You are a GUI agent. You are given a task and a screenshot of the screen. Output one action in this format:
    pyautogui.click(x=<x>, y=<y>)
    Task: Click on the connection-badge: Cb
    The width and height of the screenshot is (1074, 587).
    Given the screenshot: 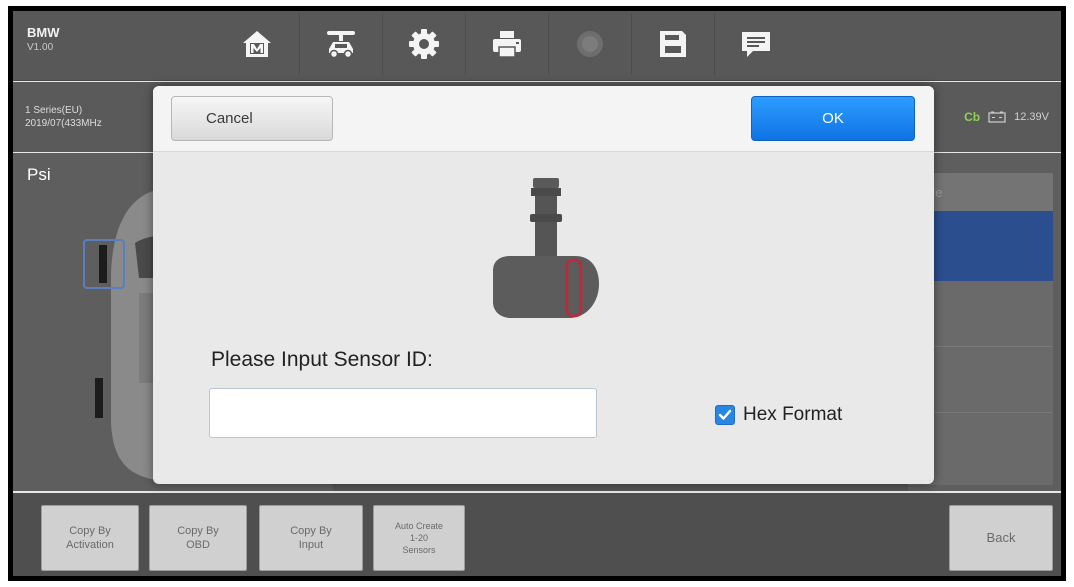 What is the action you would take?
    pyautogui.click(x=972, y=117)
    